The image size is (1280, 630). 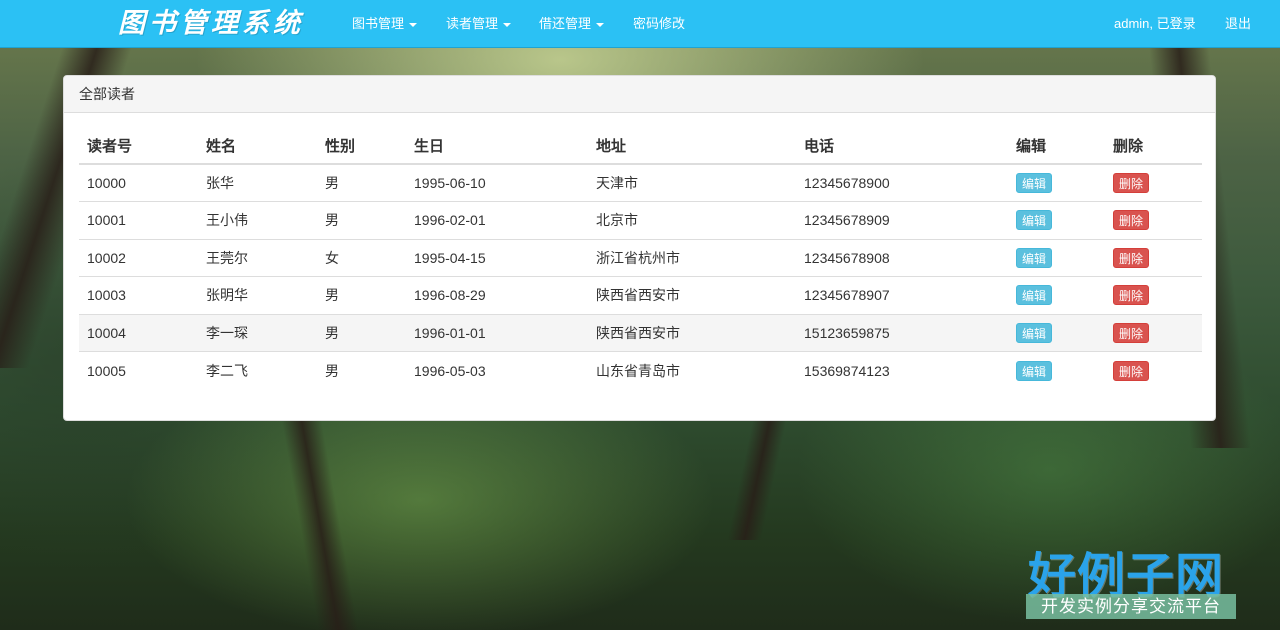 What do you see at coordinates (257, 182) in the screenshot?
I see `reader-name-cell: 张华` at bounding box center [257, 182].